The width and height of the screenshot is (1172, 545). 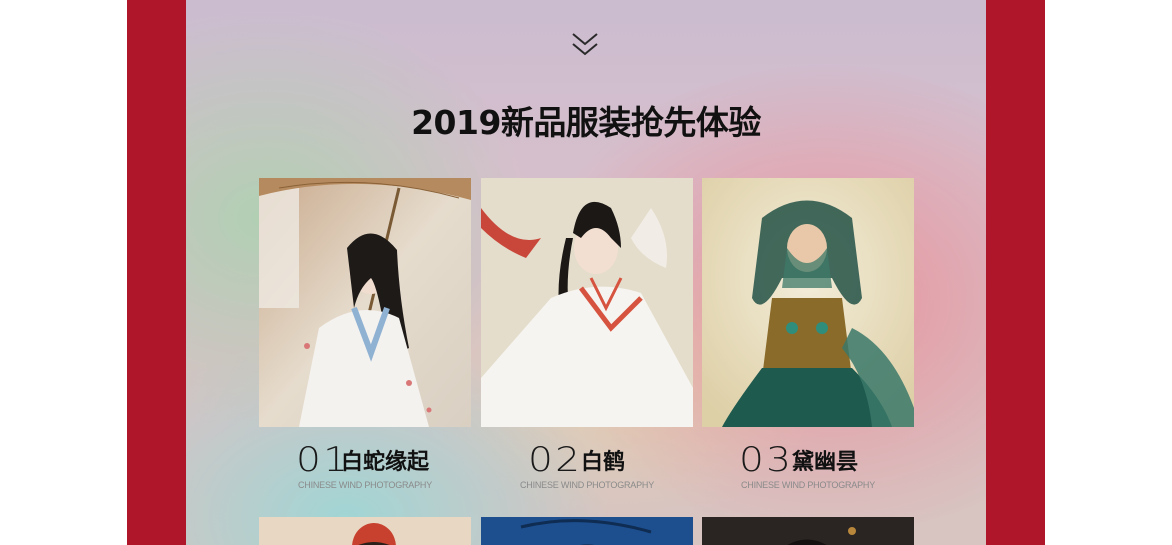 What do you see at coordinates (555, 460) in the screenshot?
I see `card-number: 02` at bounding box center [555, 460].